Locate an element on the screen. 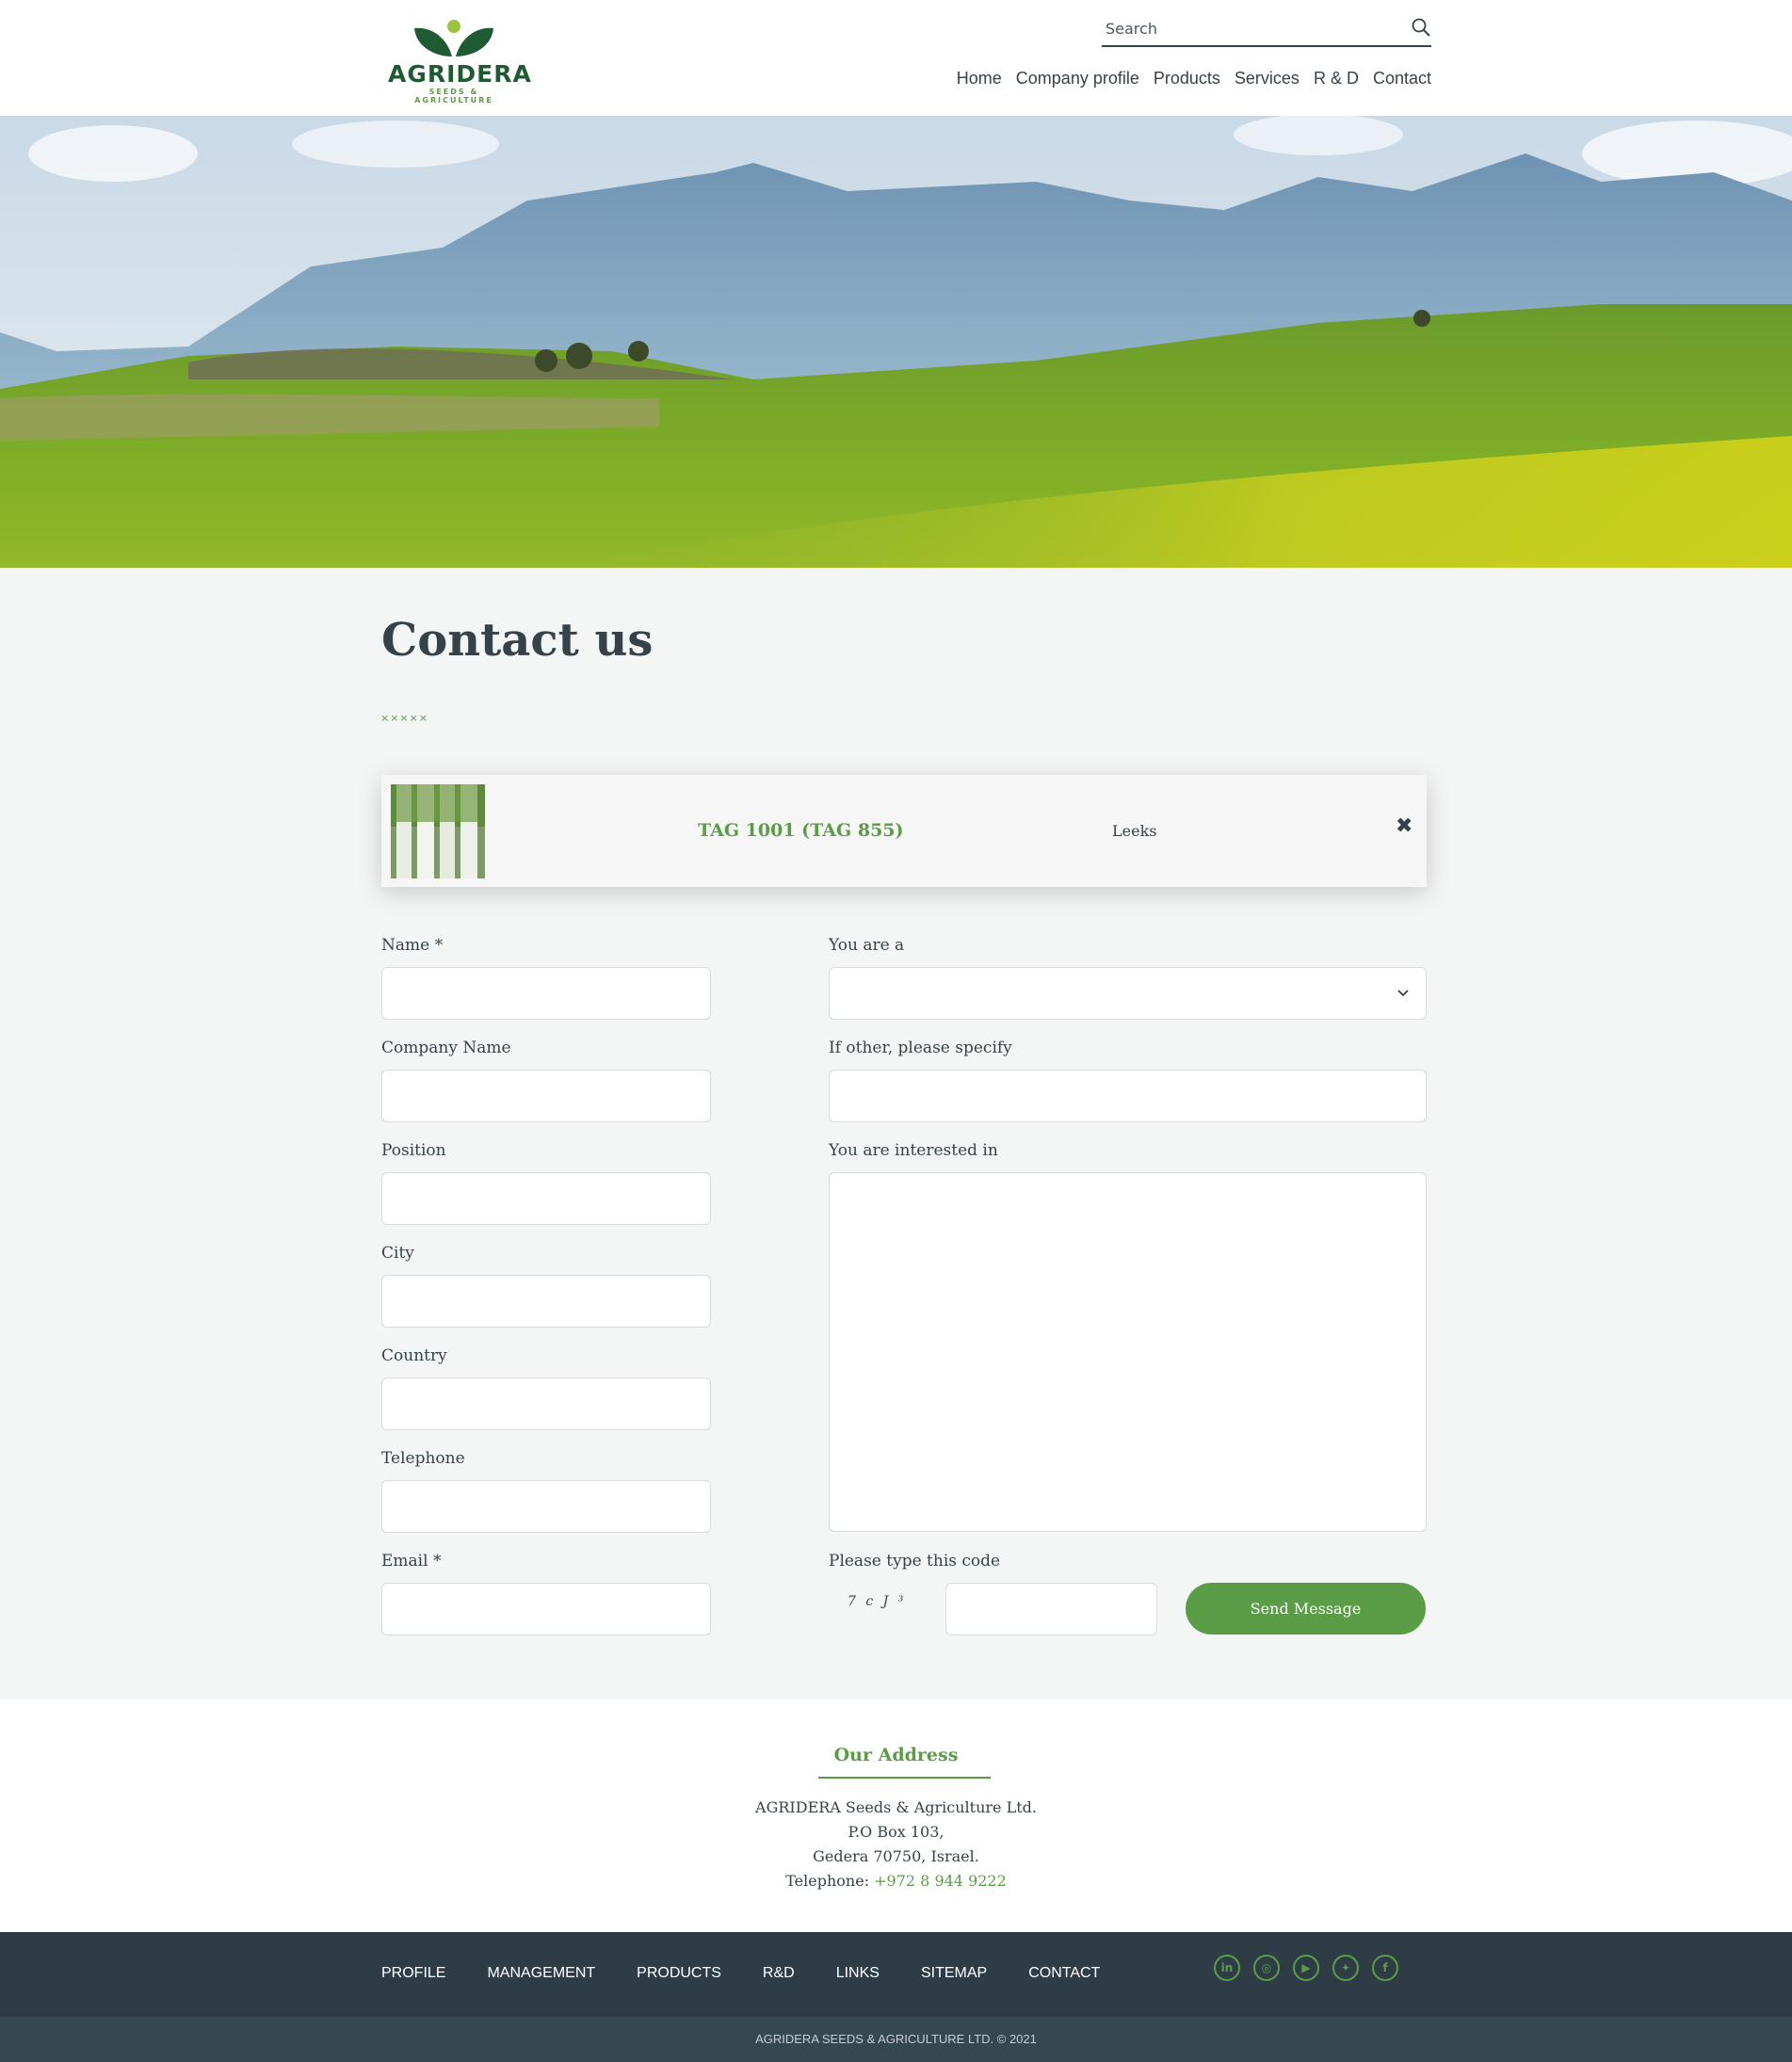 This screenshot has width=1792, height=2062. youtube-icon: ▶ is located at coordinates (1306, 1968).